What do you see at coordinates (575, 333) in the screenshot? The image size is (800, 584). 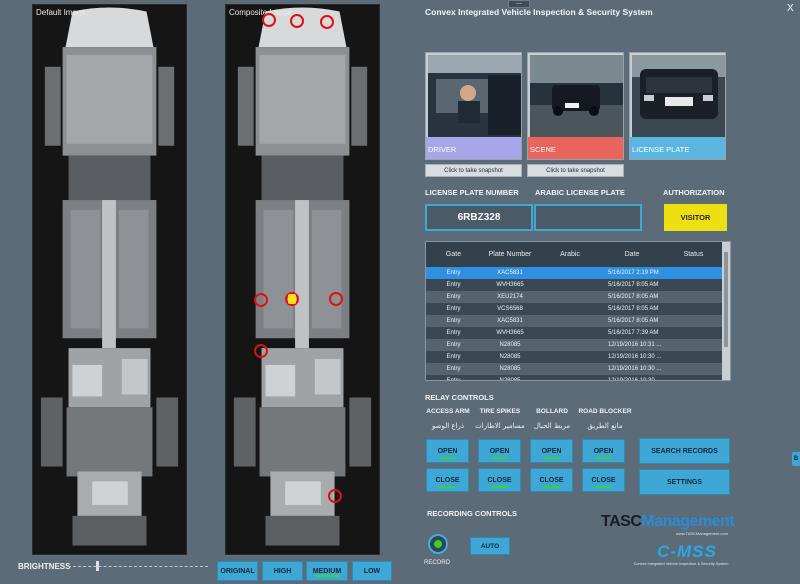 I see `table-row: Entry WVH3665 5/16/2017 7:39 AM` at bounding box center [575, 333].